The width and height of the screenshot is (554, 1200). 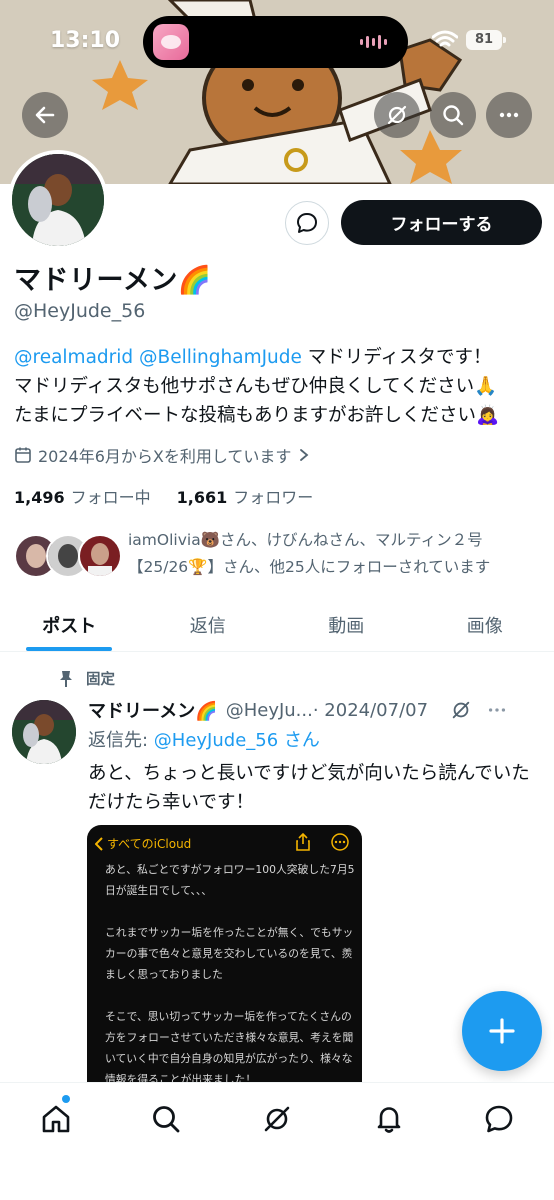 I want to click on nav-search, so click(x=166, y=1119).